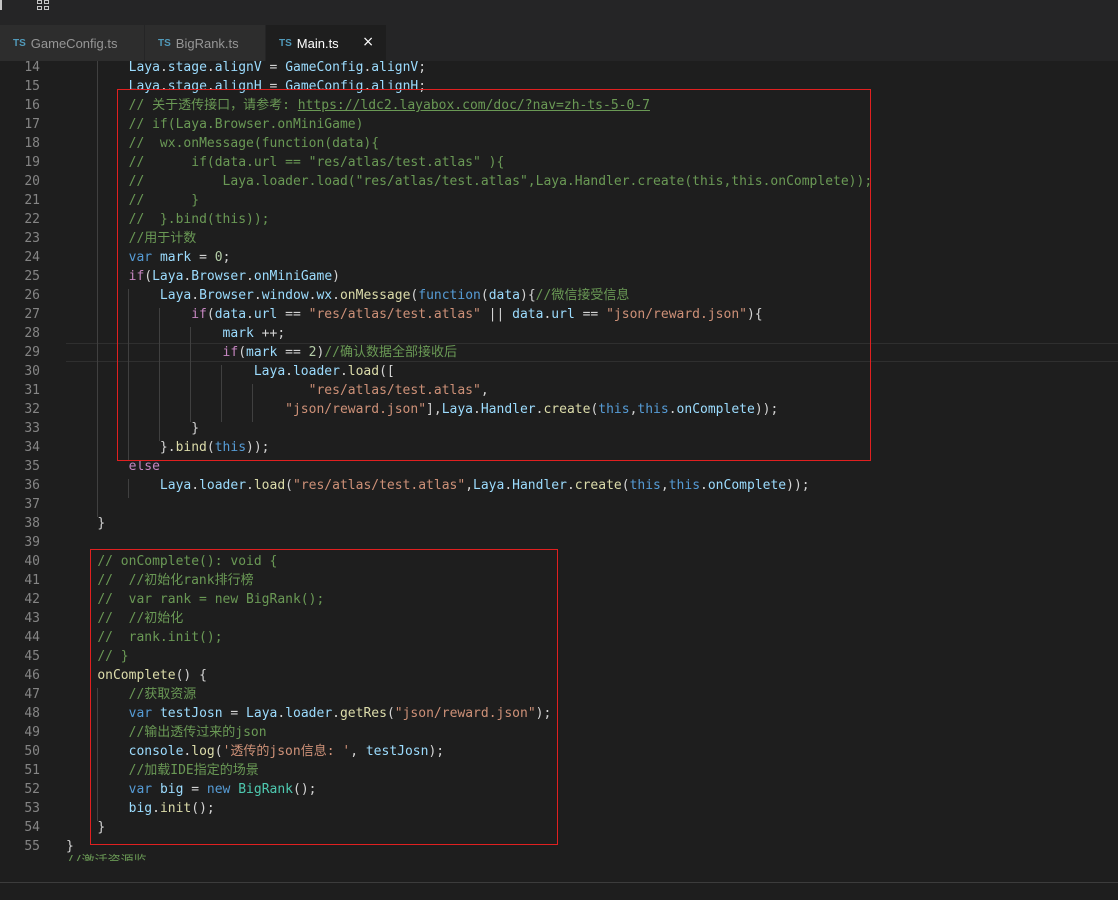 The image size is (1118, 900). Describe the element at coordinates (32, 618) in the screenshot. I see `line-number: 43` at that location.